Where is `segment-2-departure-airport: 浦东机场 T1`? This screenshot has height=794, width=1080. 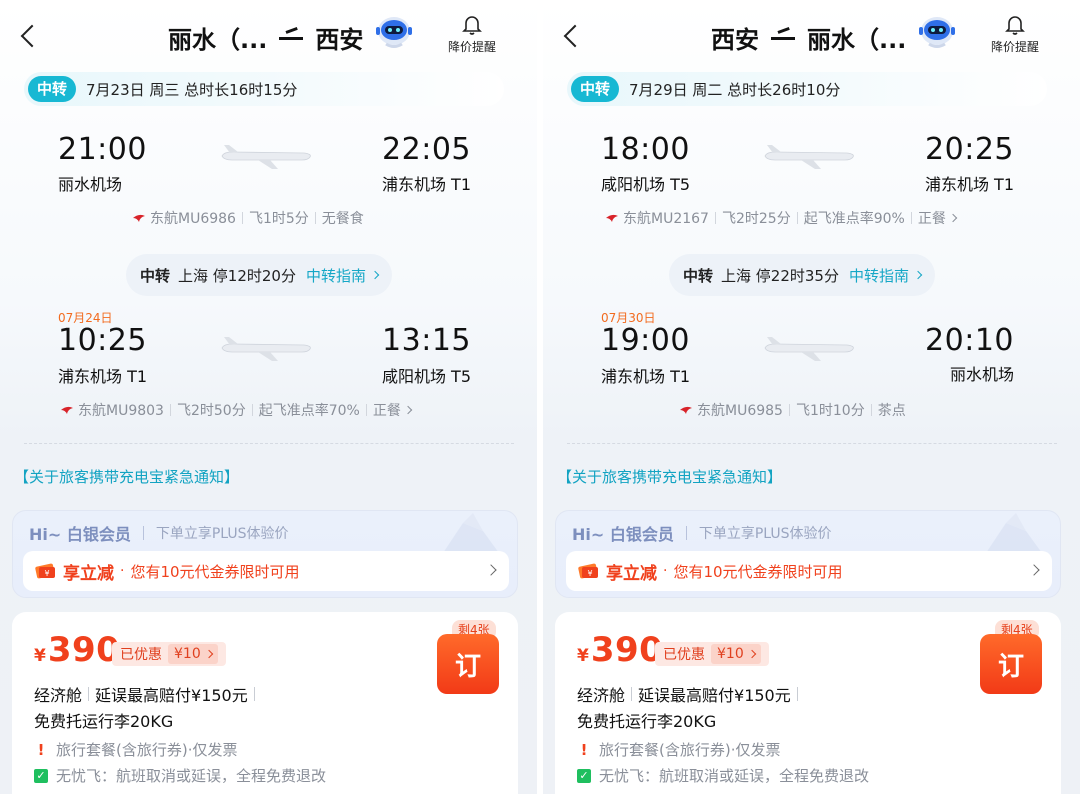
segment-2-departure-airport: 浦东机场 T1 is located at coordinates (103, 376).